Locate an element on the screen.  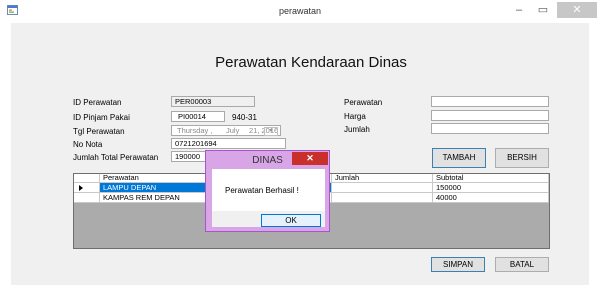
bersih-button: BERSIH is located at coordinates (522, 158).